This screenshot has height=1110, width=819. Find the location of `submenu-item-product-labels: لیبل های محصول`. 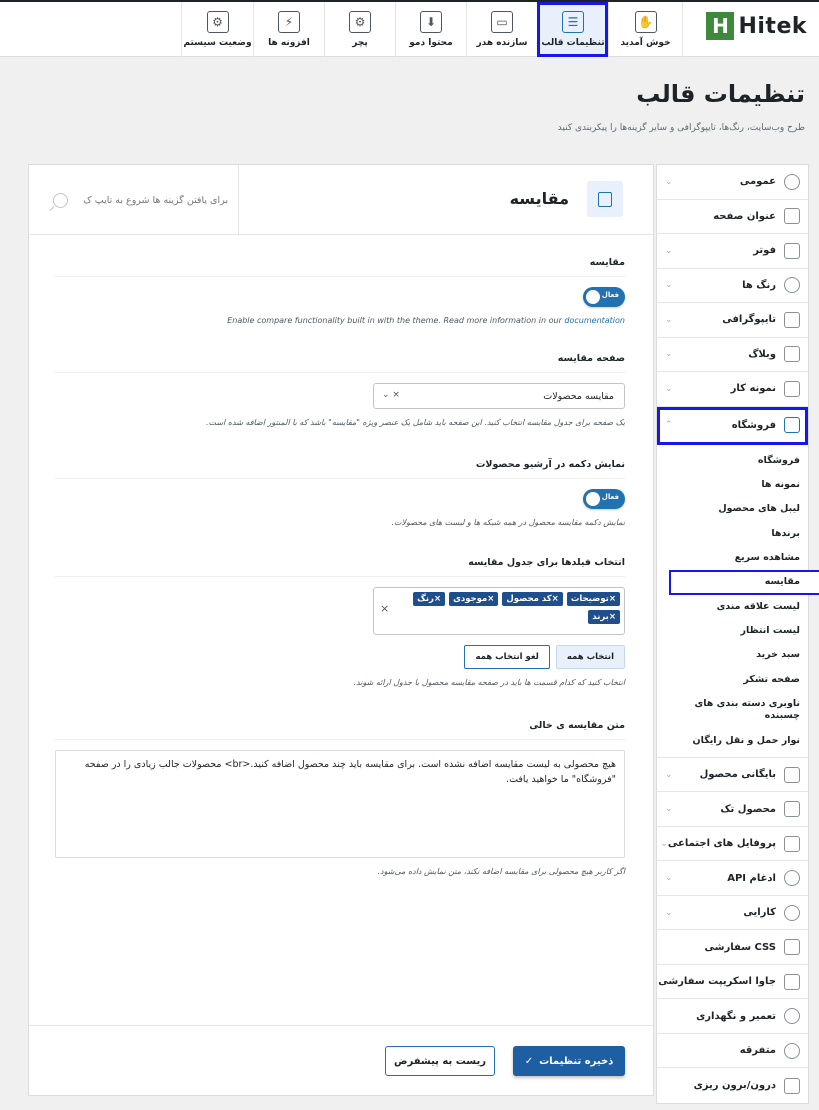

submenu-item-product-labels: لیبل های محصول is located at coordinates (732, 509).